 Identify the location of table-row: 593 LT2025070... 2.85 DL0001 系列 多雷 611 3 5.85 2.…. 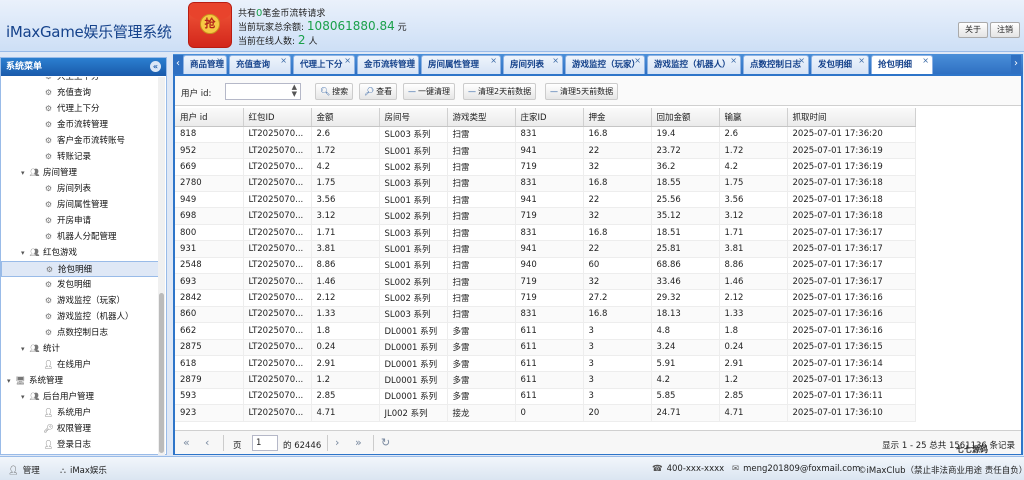
(545, 397).